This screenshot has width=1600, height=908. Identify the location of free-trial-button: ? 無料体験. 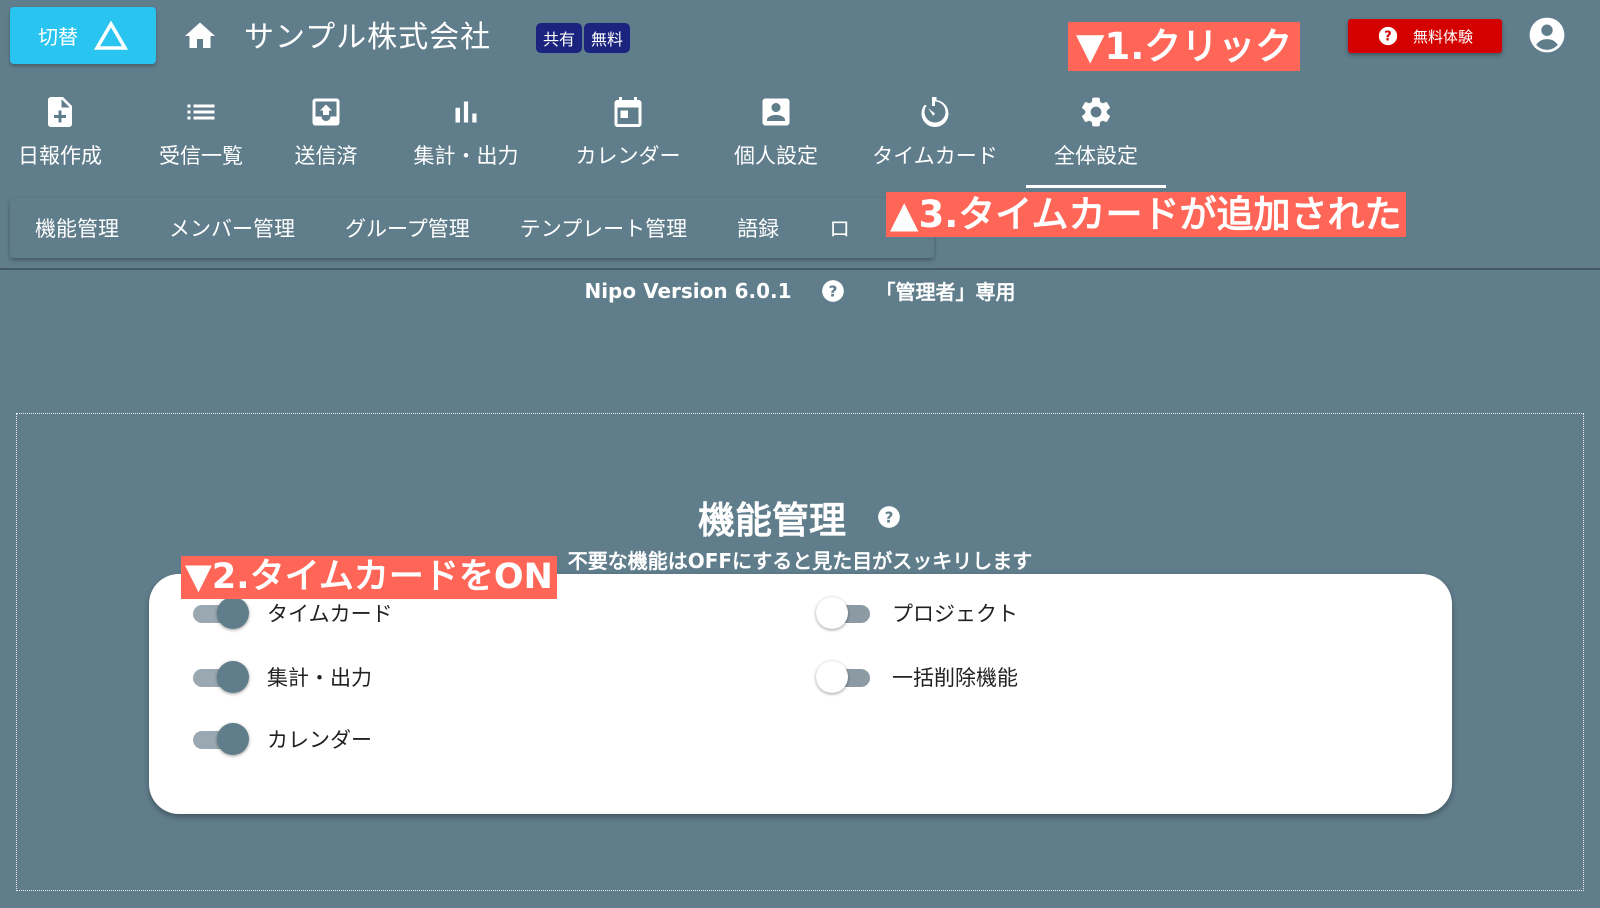
(1425, 36).